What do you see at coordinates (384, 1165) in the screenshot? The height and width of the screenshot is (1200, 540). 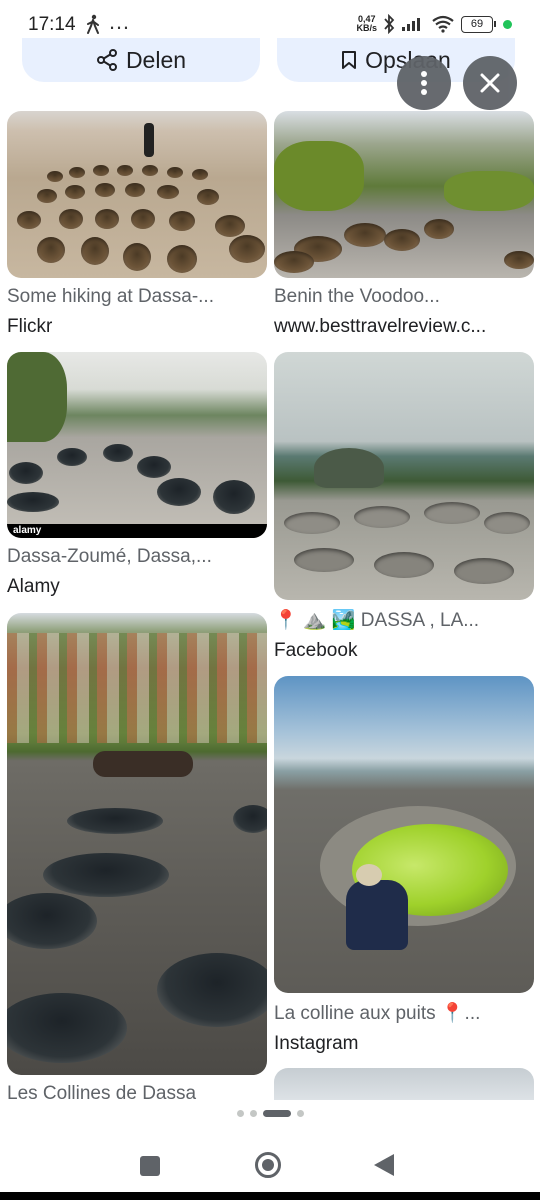 I see `back-button` at bounding box center [384, 1165].